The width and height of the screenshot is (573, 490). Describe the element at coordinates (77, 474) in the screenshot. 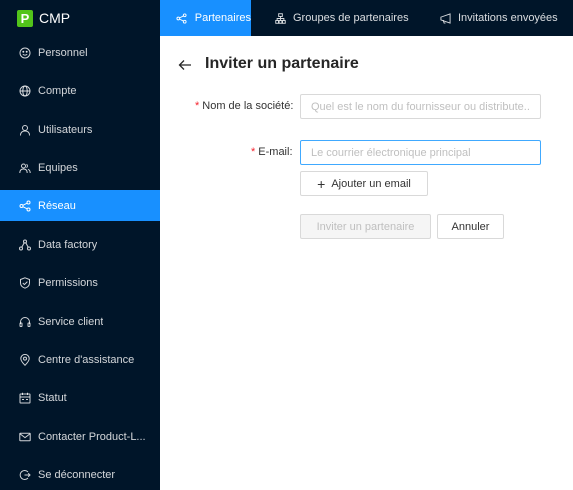

I see `sidebar-item-label: Se déconnecter` at that location.